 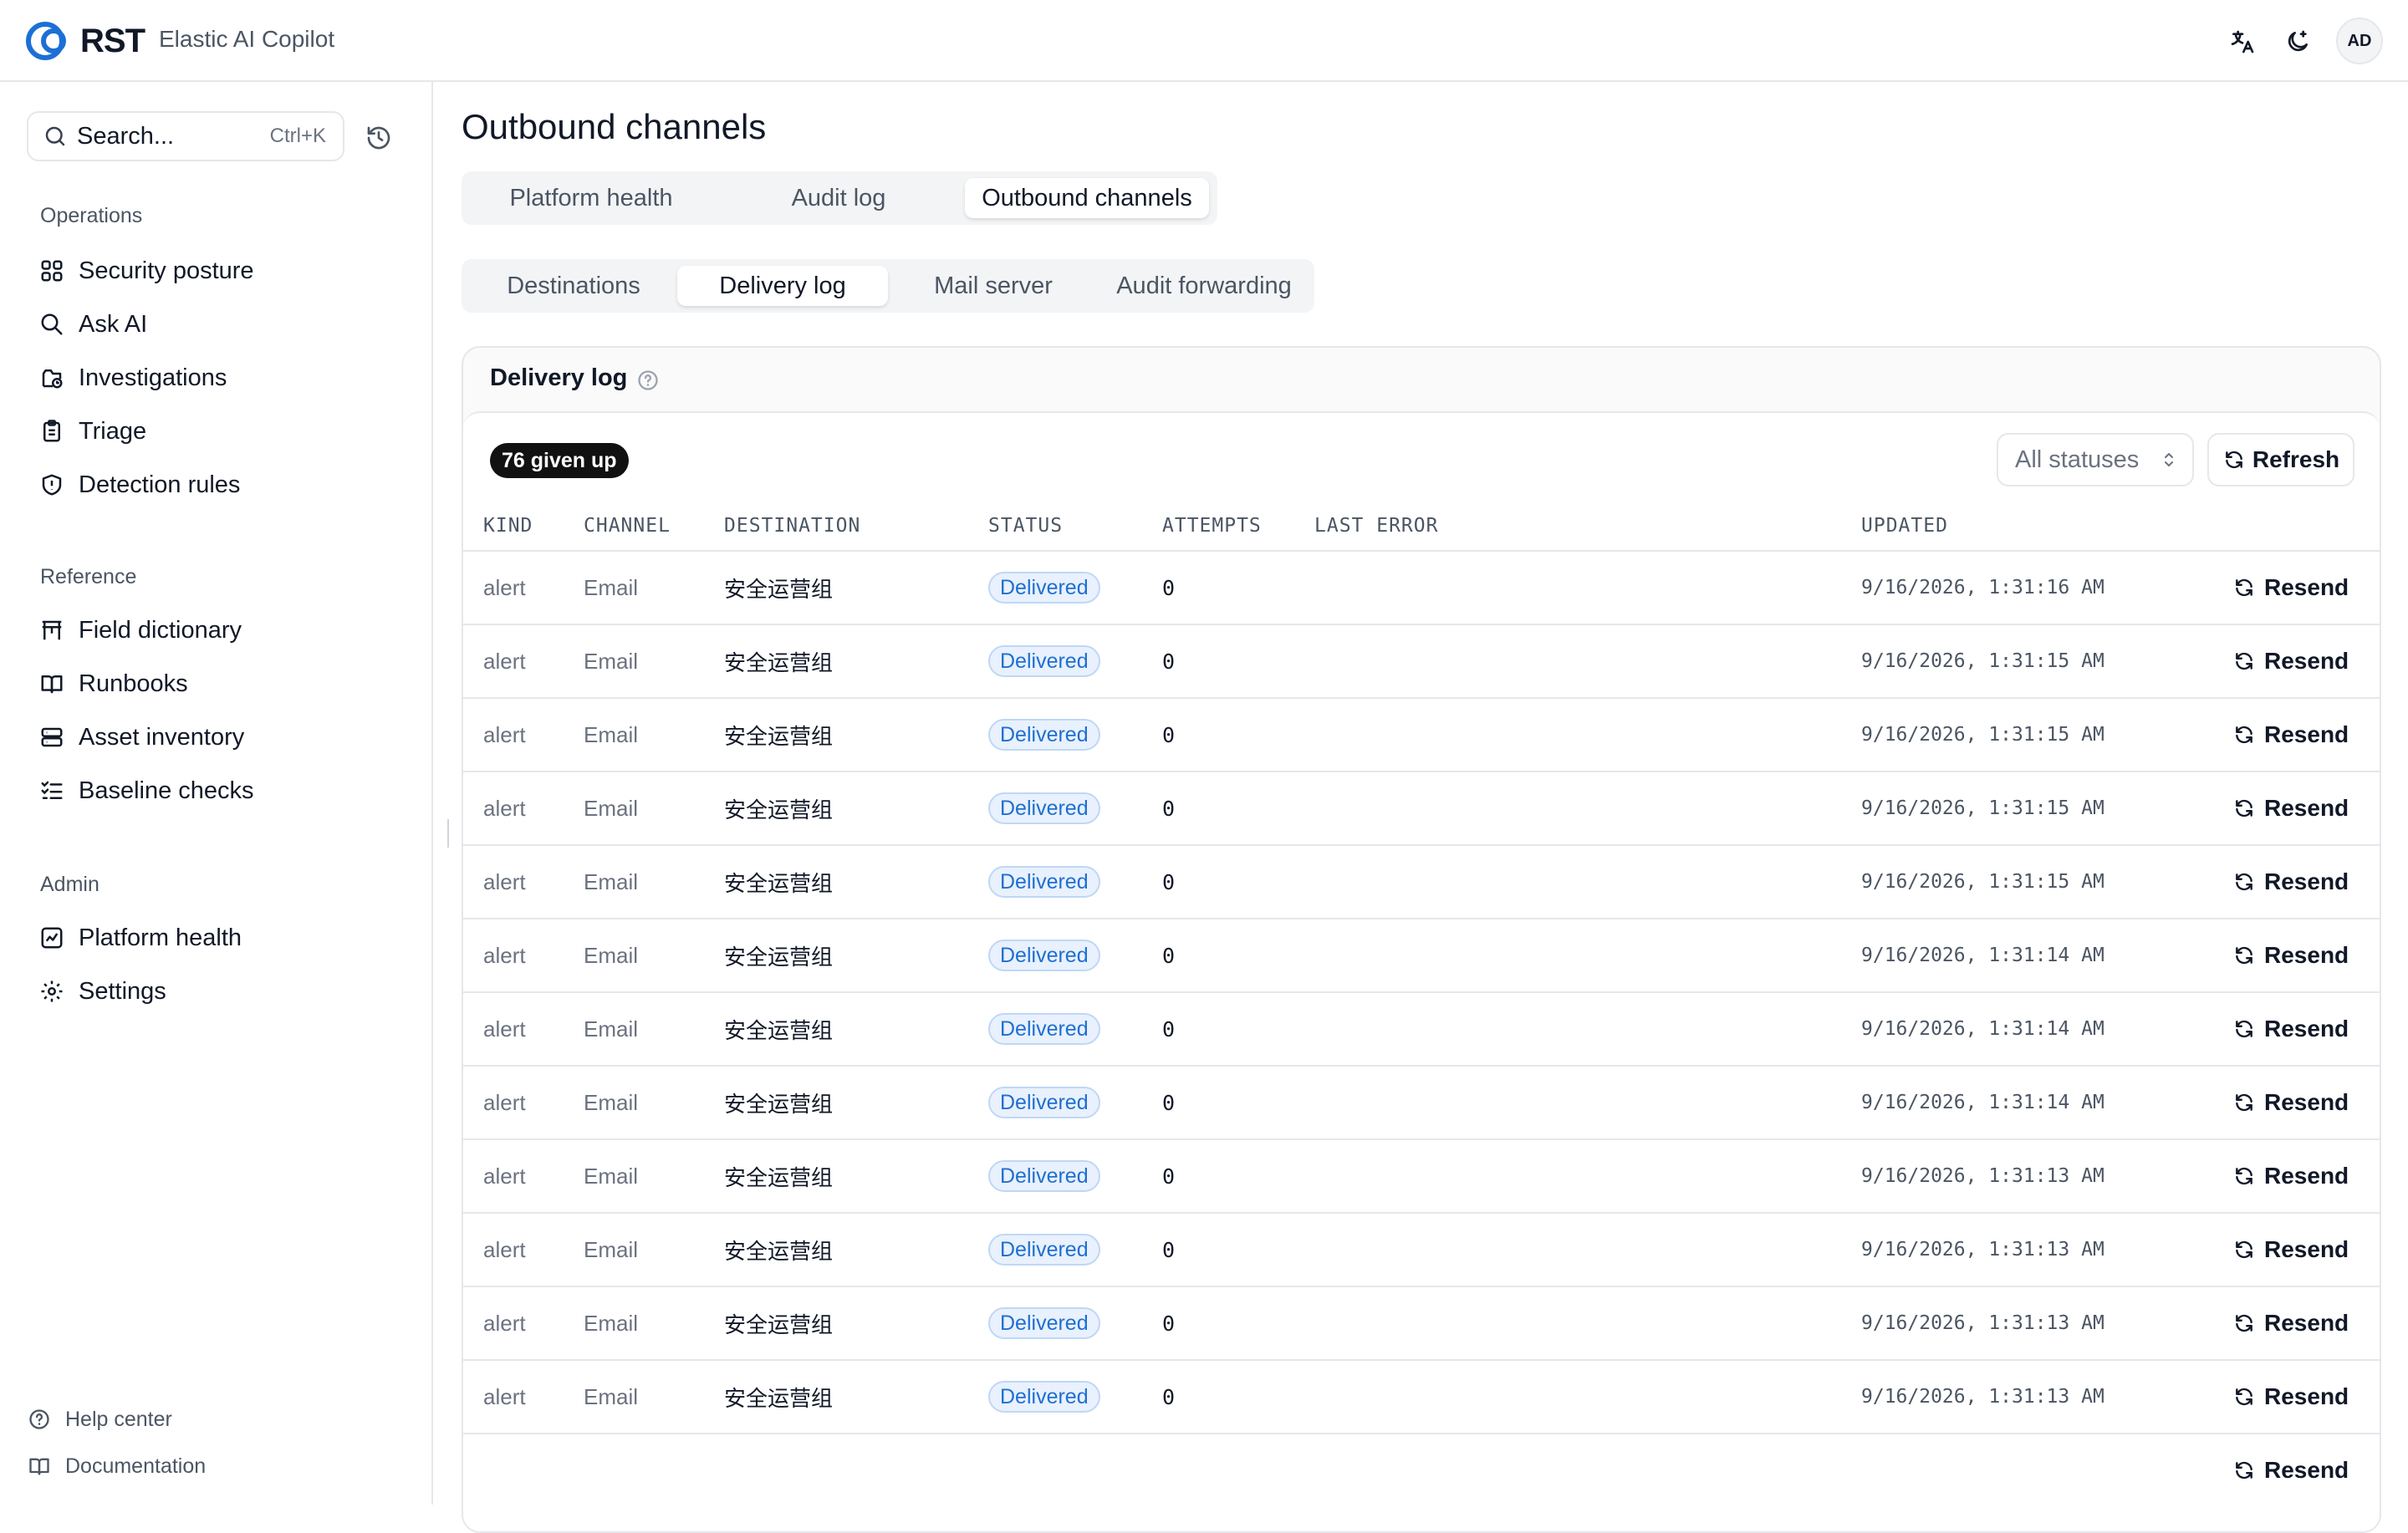 I want to click on sidebar-item-detection-rules: Detection rules, so click(x=138, y=485).